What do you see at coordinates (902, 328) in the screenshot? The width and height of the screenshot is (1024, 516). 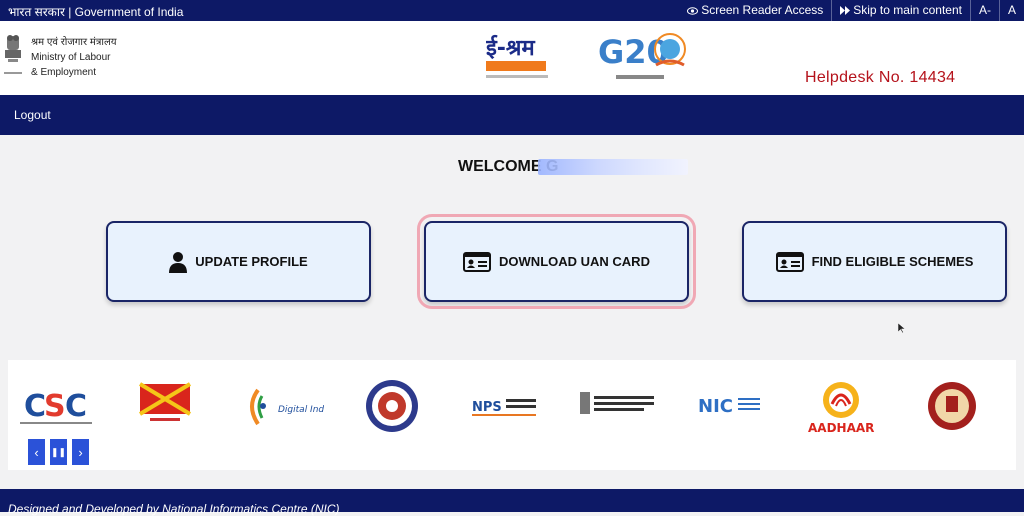 I see `mouse-cursor-icon` at bounding box center [902, 328].